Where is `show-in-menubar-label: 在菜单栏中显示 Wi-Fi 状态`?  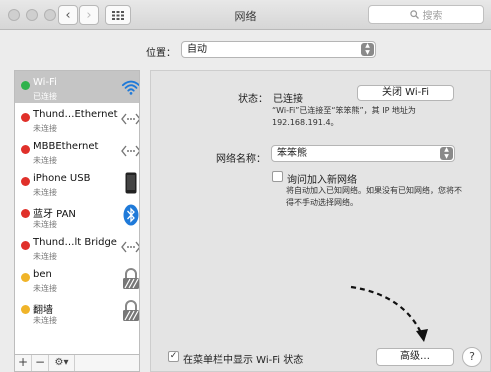
show-in-menubar-label: 在菜单栏中显示 Wi-Fi 状态 is located at coordinates (243, 360).